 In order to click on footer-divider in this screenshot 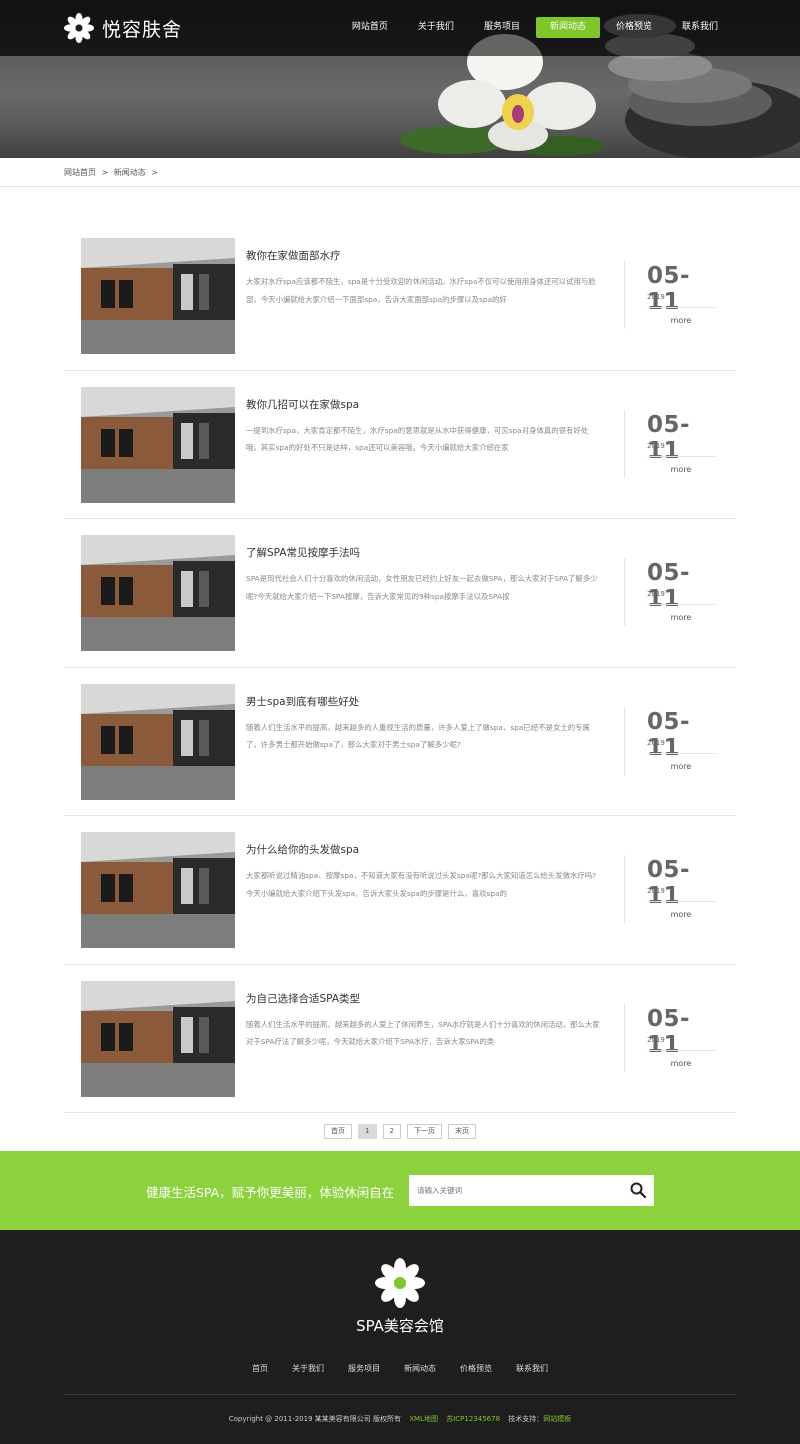, I will do `click(400, 1394)`.